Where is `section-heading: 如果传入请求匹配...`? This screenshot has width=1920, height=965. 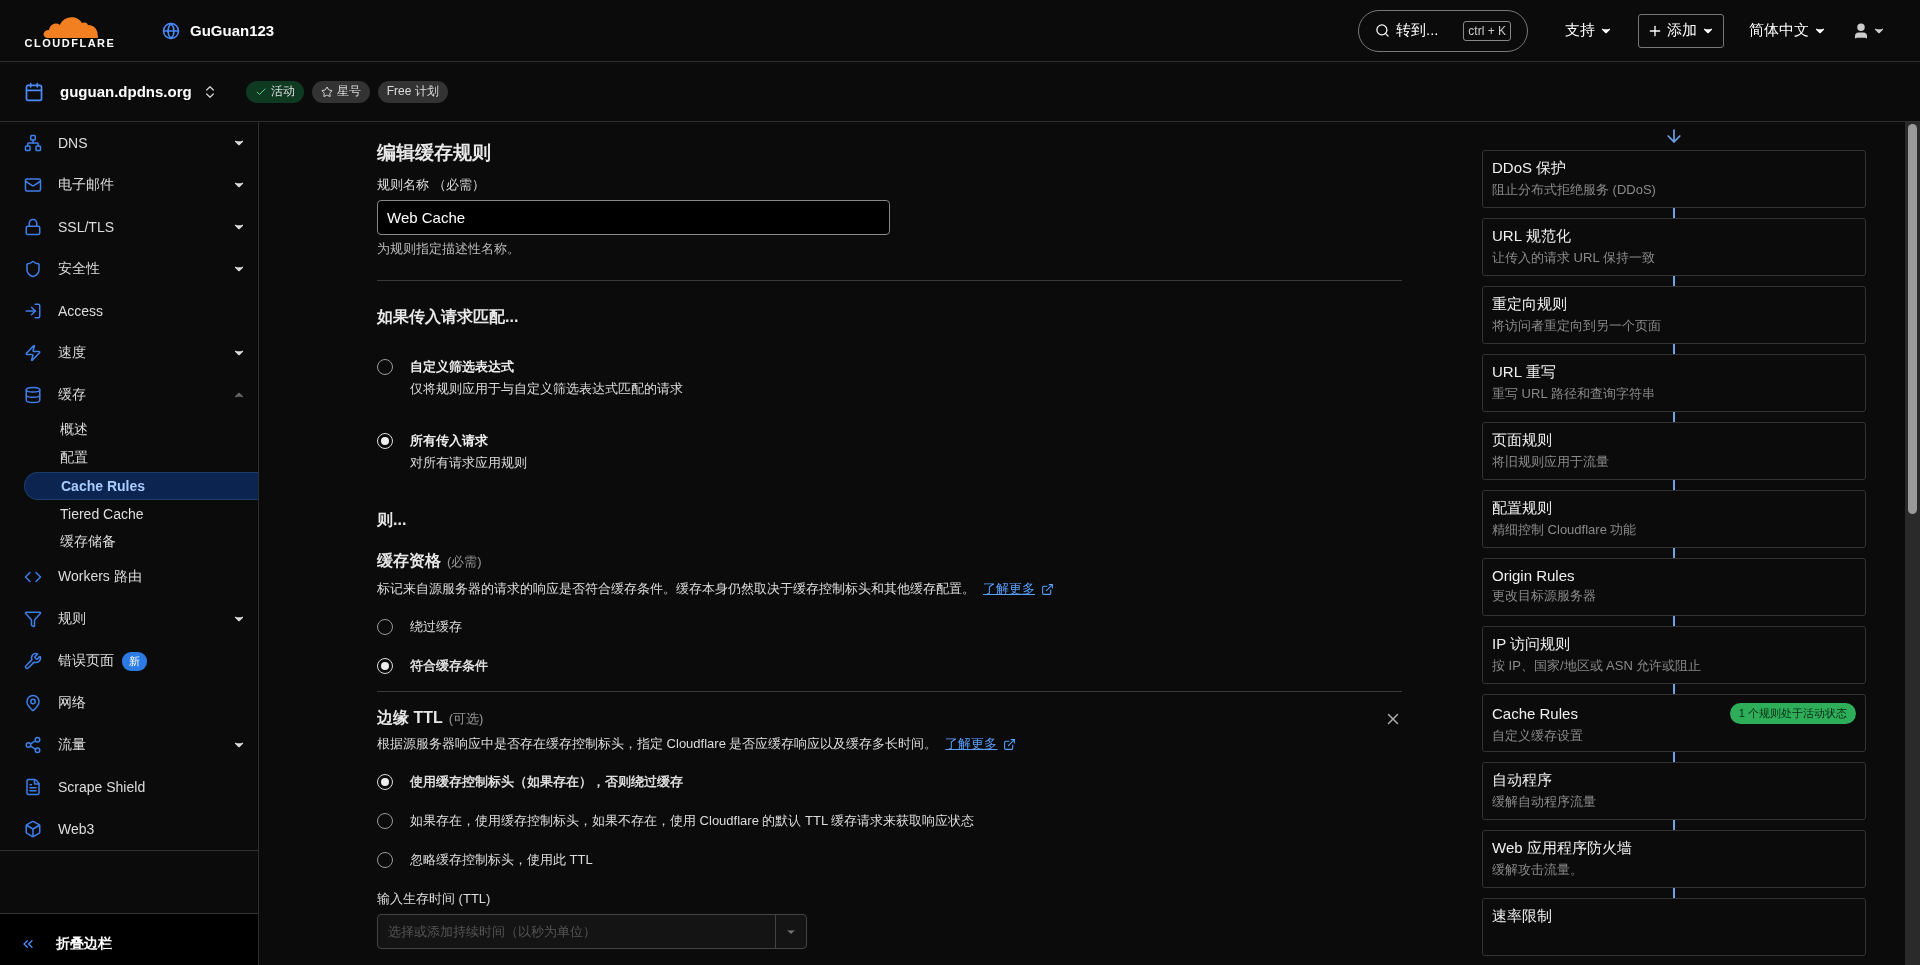 section-heading: 如果传入请求匹配... is located at coordinates (448, 317).